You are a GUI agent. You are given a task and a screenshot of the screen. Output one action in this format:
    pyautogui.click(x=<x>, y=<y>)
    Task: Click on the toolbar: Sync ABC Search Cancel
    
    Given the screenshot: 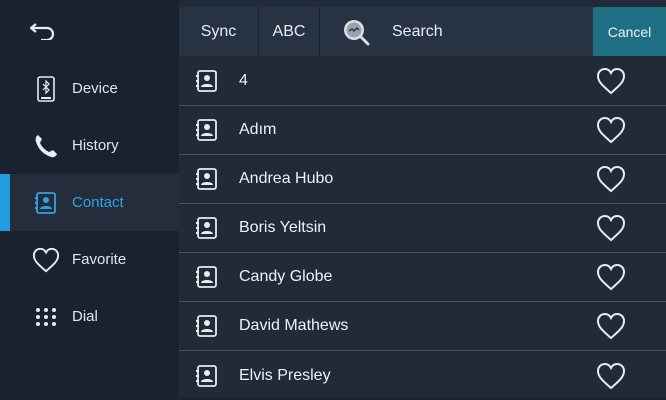 What is the action you would take?
    pyautogui.click(x=422, y=31)
    